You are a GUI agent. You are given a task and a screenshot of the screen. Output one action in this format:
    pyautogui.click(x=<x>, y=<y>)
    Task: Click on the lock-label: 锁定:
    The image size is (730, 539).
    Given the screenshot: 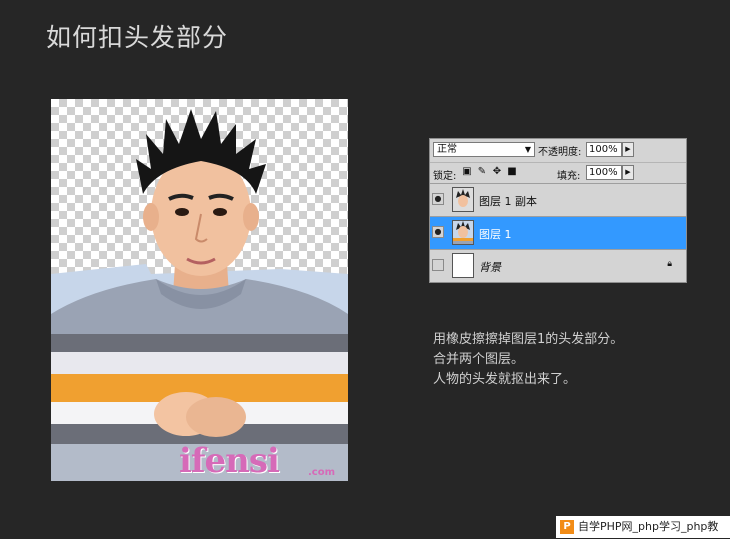 What is the action you would take?
    pyautogui.click(x=445, y=176)
    